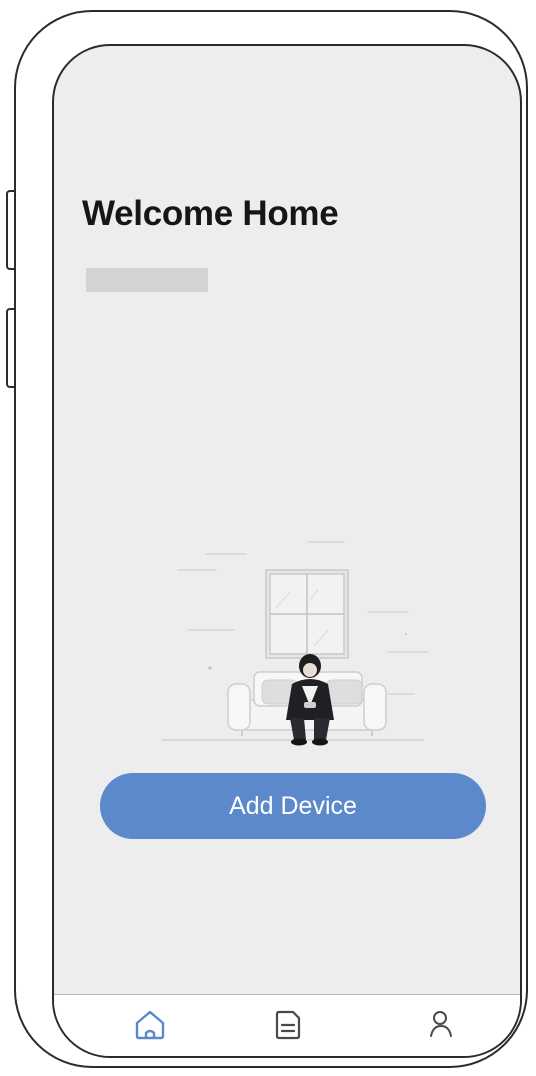 This screenshot has height=1076, width=536. I want to click on tab-profile, so click(442, 1025).